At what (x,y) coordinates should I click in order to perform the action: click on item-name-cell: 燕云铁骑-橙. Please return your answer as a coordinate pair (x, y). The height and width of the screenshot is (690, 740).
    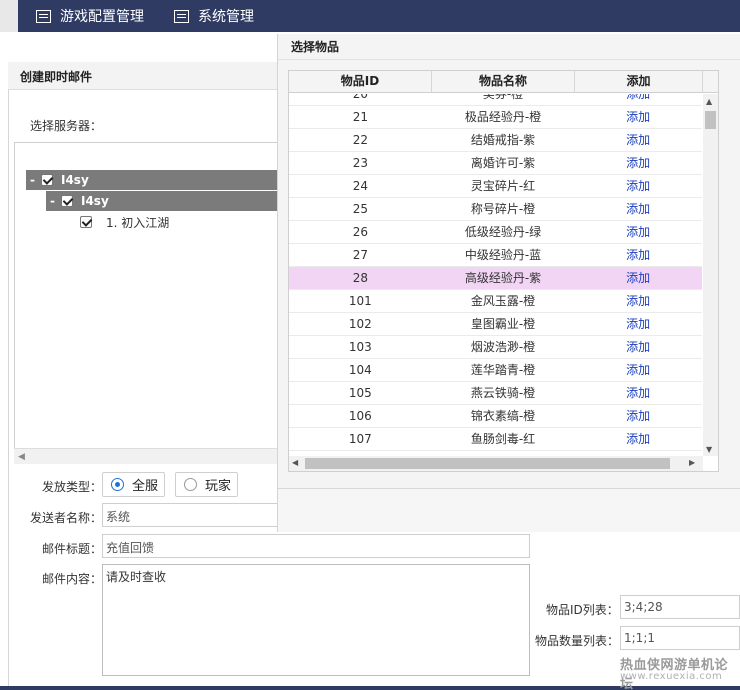
    Looking at the image, I should click on (503, 393).